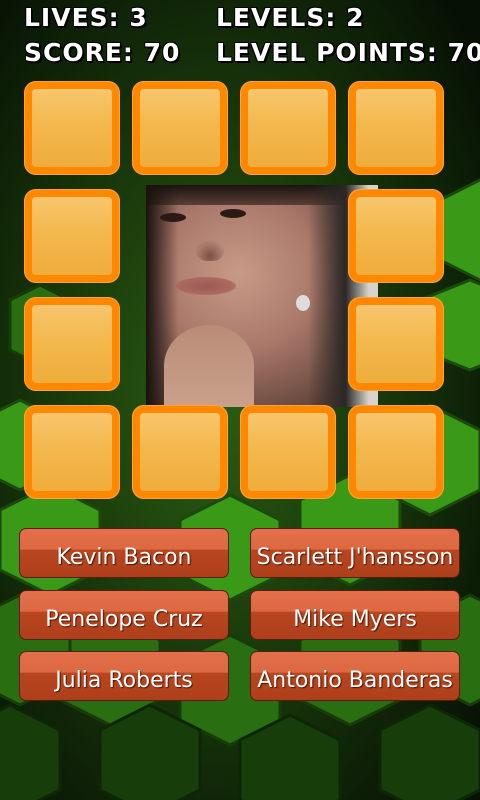 The height and width of the screenshot is (800, 480). Describe the element at coordinates (288, 452) in the screenshot. I see `puzzle-tile-r3-c2` at that location.